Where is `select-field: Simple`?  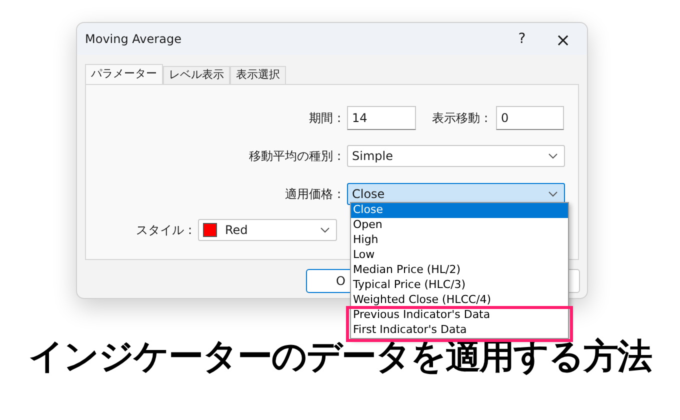 select-field: Simple is located at coordinates (456, 156).